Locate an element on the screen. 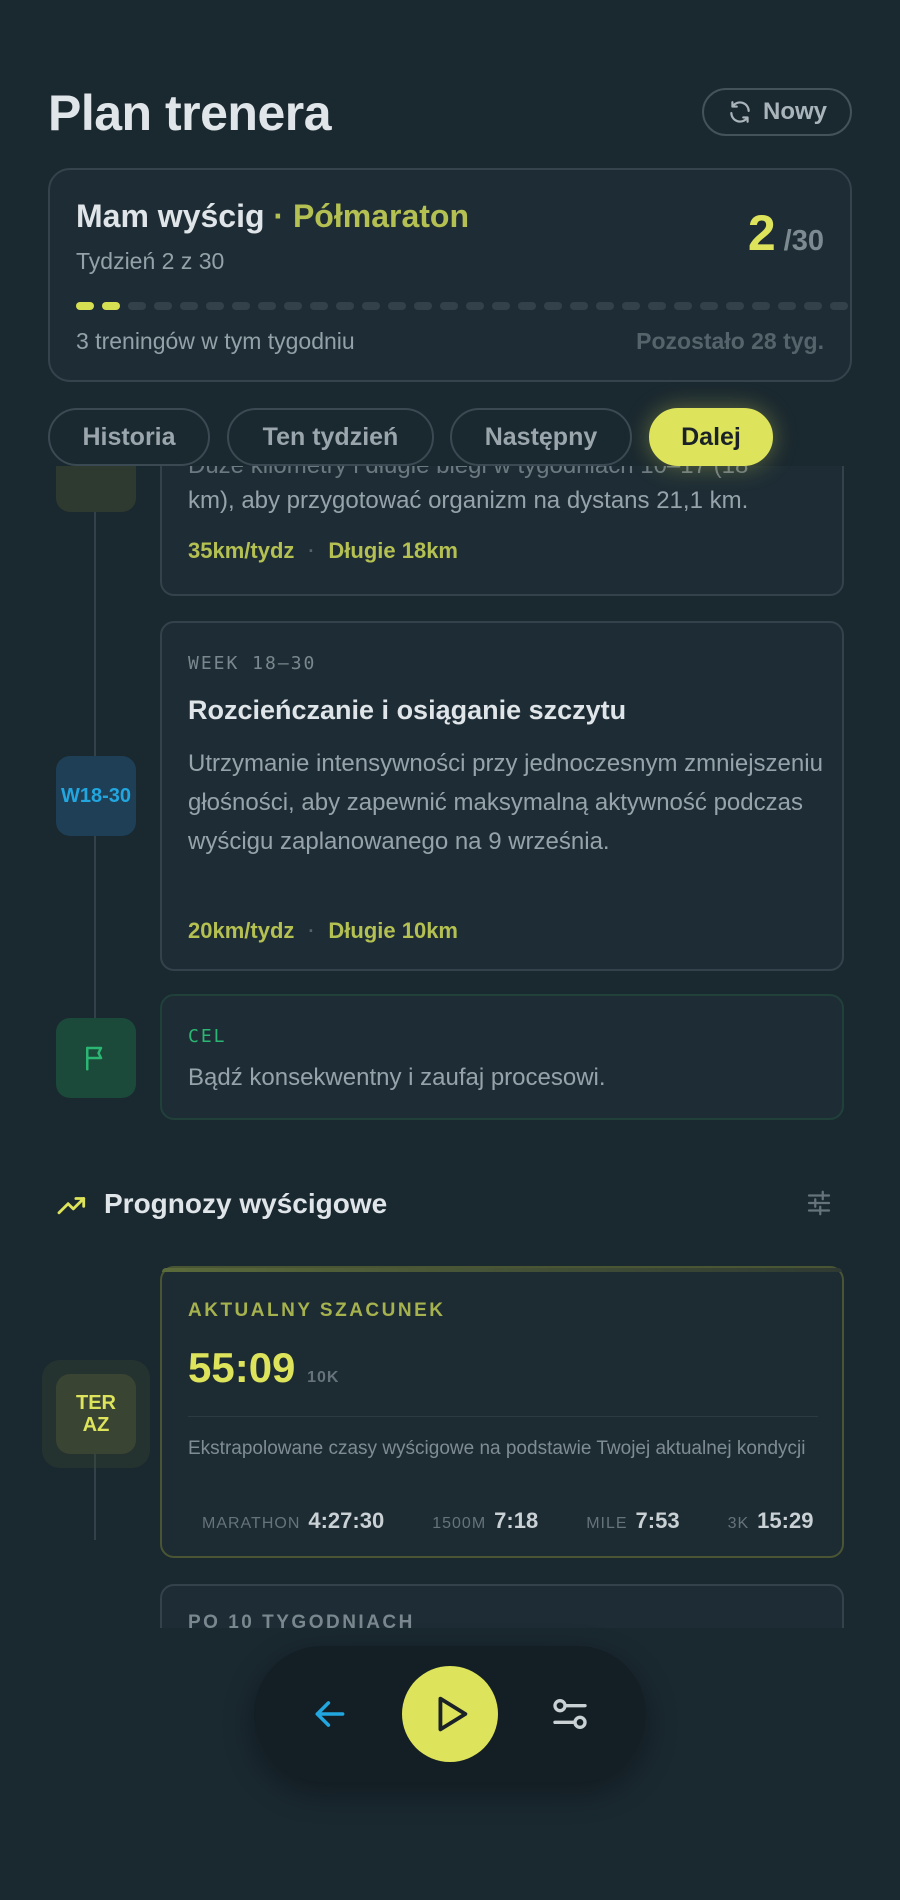  bottom-action-bar is located at coordinates (450, 1714).